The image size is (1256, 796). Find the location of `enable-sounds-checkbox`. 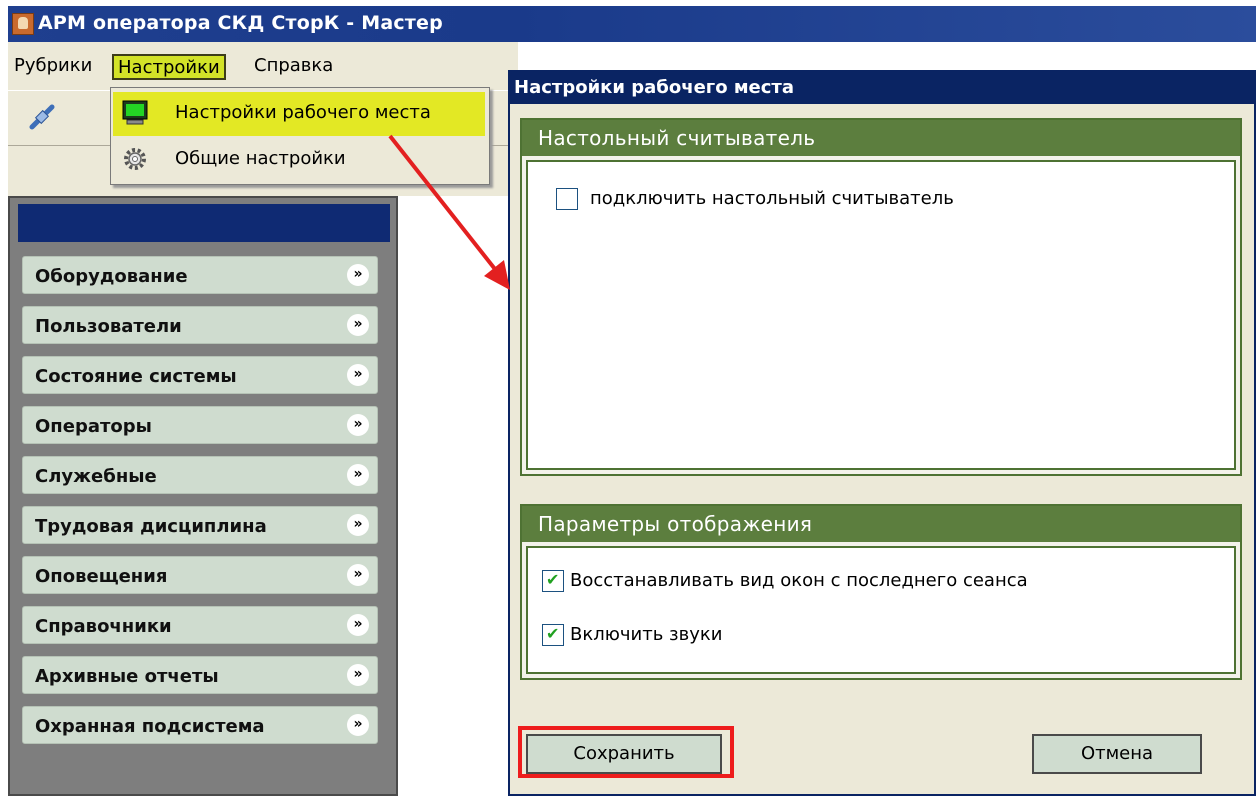

enable-sounds-checkbox is located at coordinates (553, 635).